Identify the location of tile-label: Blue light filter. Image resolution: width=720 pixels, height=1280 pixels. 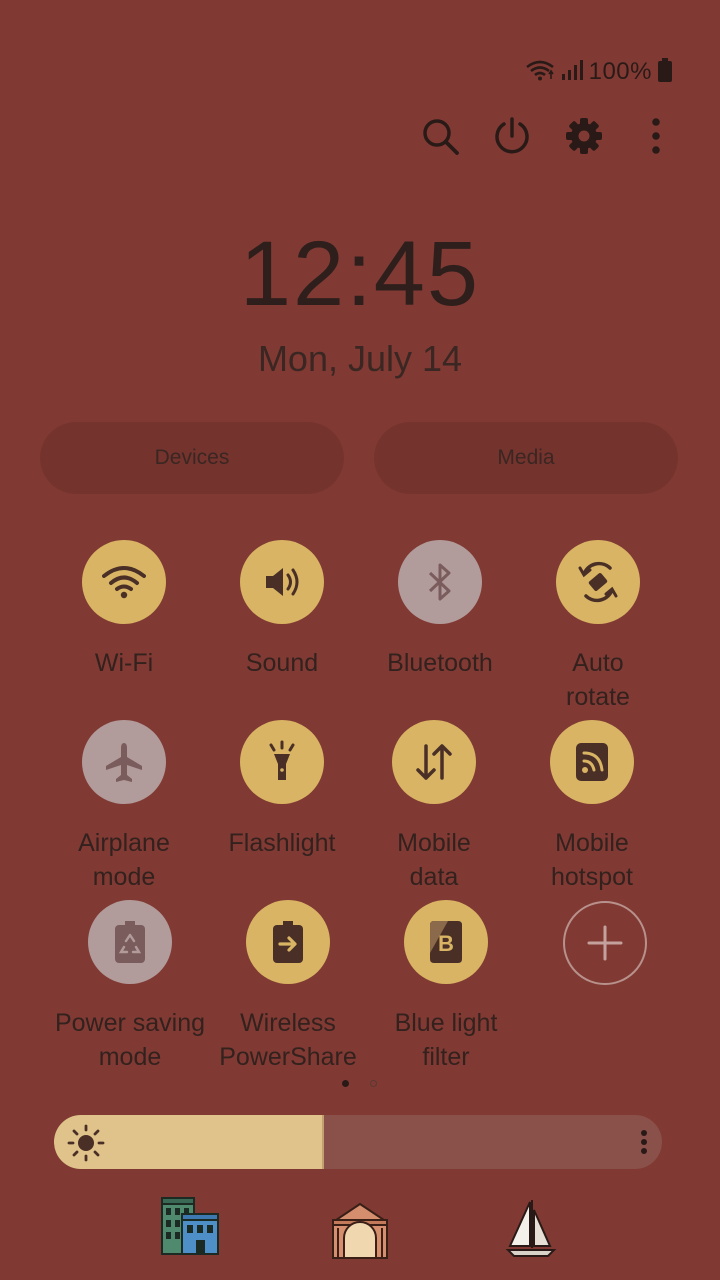
(446, 1040).